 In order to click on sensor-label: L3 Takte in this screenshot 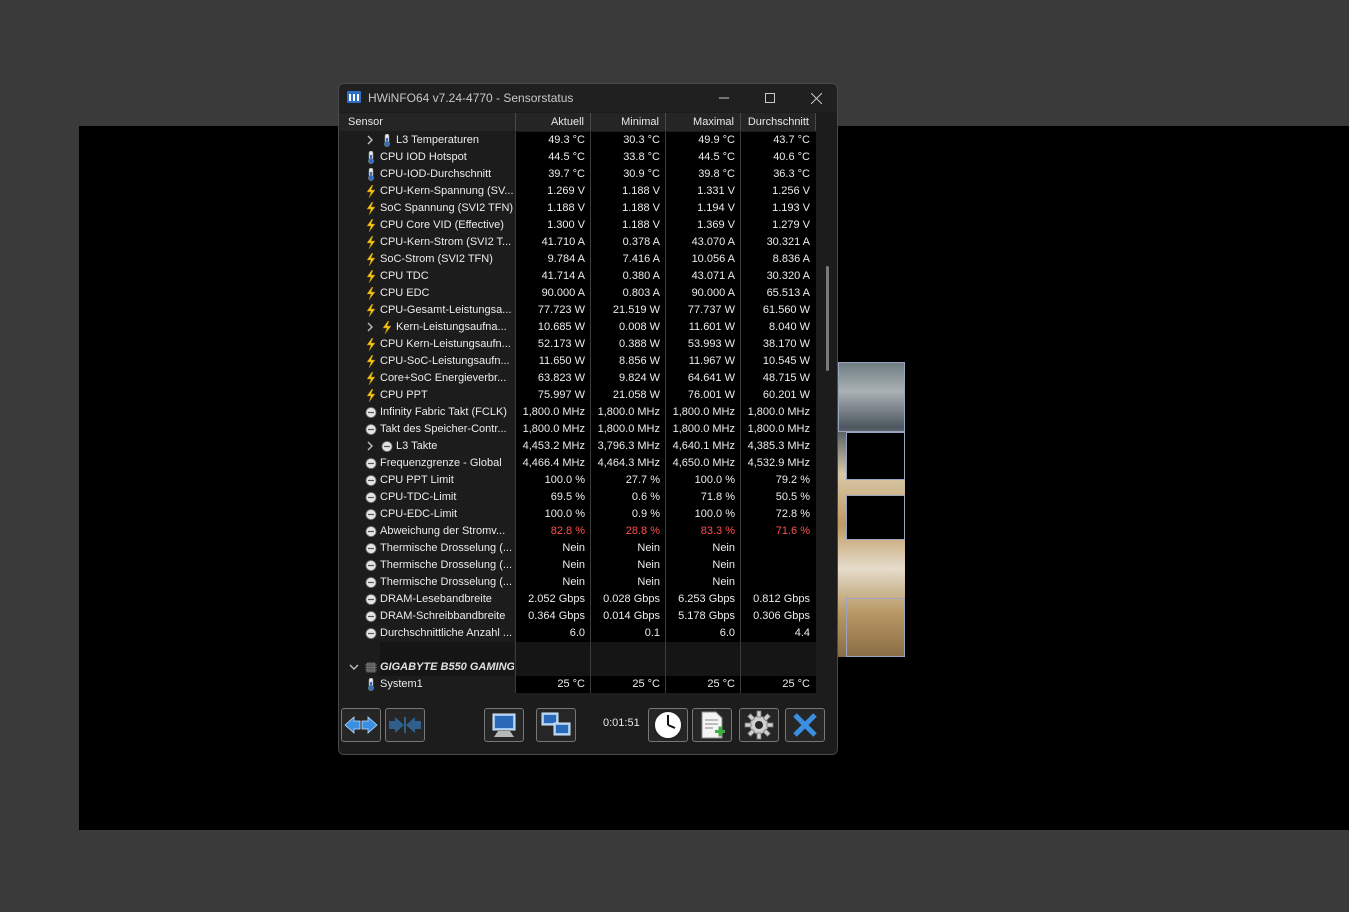, I will do `click(417, 446)`.